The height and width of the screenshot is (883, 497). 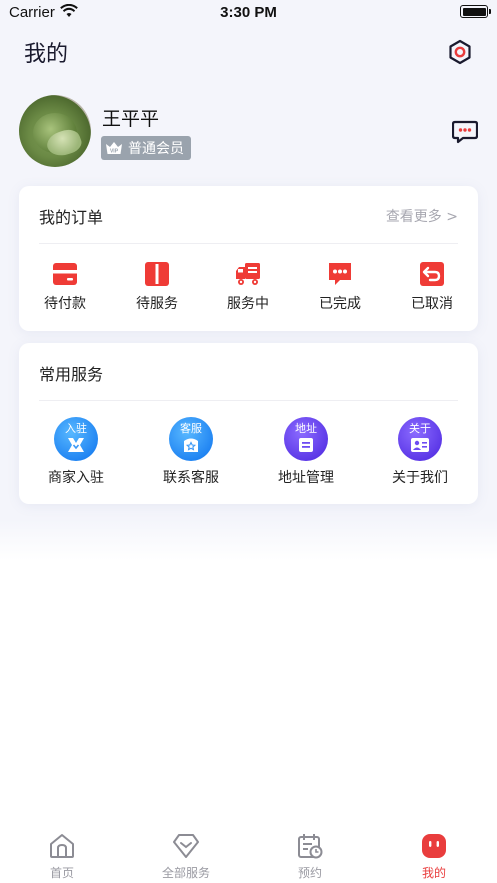 I want to click on battery-icon, so click(x=475, y=11).